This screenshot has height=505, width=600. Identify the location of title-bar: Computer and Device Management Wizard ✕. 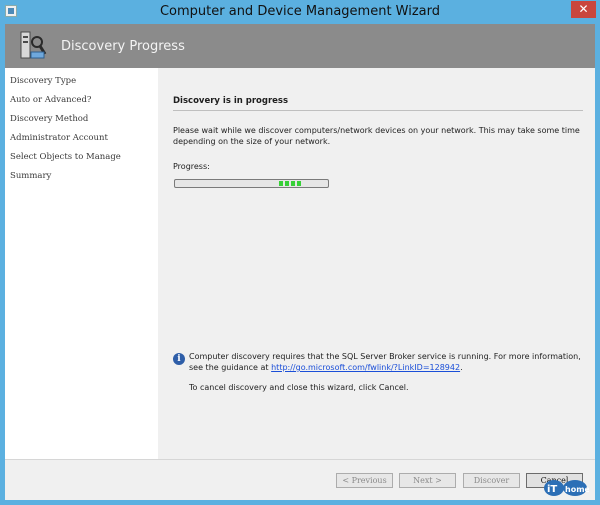
(300, 12).